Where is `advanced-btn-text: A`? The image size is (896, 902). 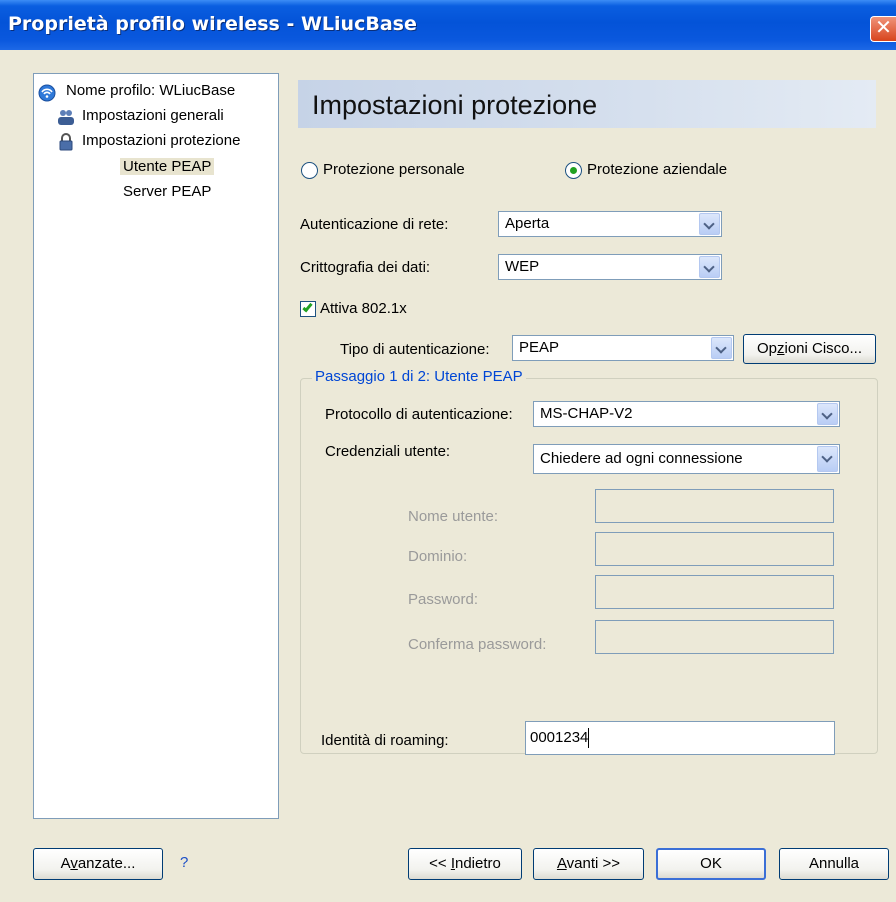 advanced-btn-text: A is located at coordinates (65, 863).